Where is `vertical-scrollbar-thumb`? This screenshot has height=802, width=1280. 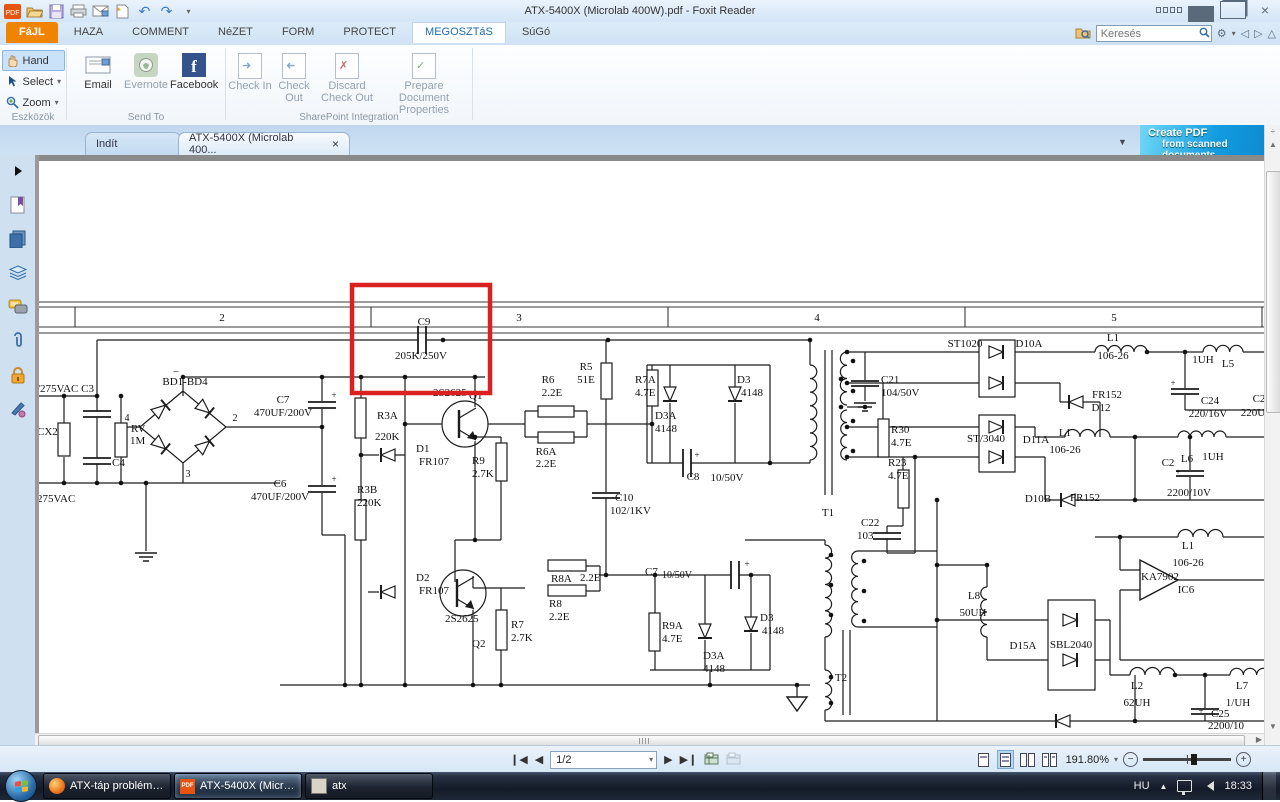 vertical-scrollbar-thumb is located at coordinates (1273, 292).